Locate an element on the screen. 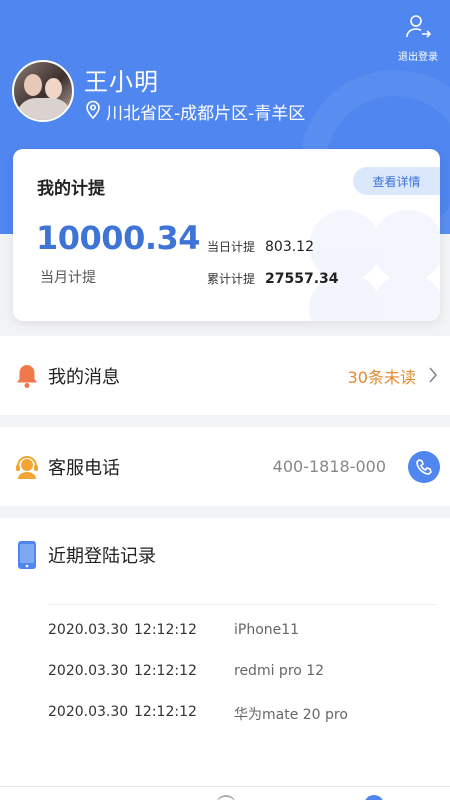  record-device: redmi pro 12 is located at coordinates (279, 671).